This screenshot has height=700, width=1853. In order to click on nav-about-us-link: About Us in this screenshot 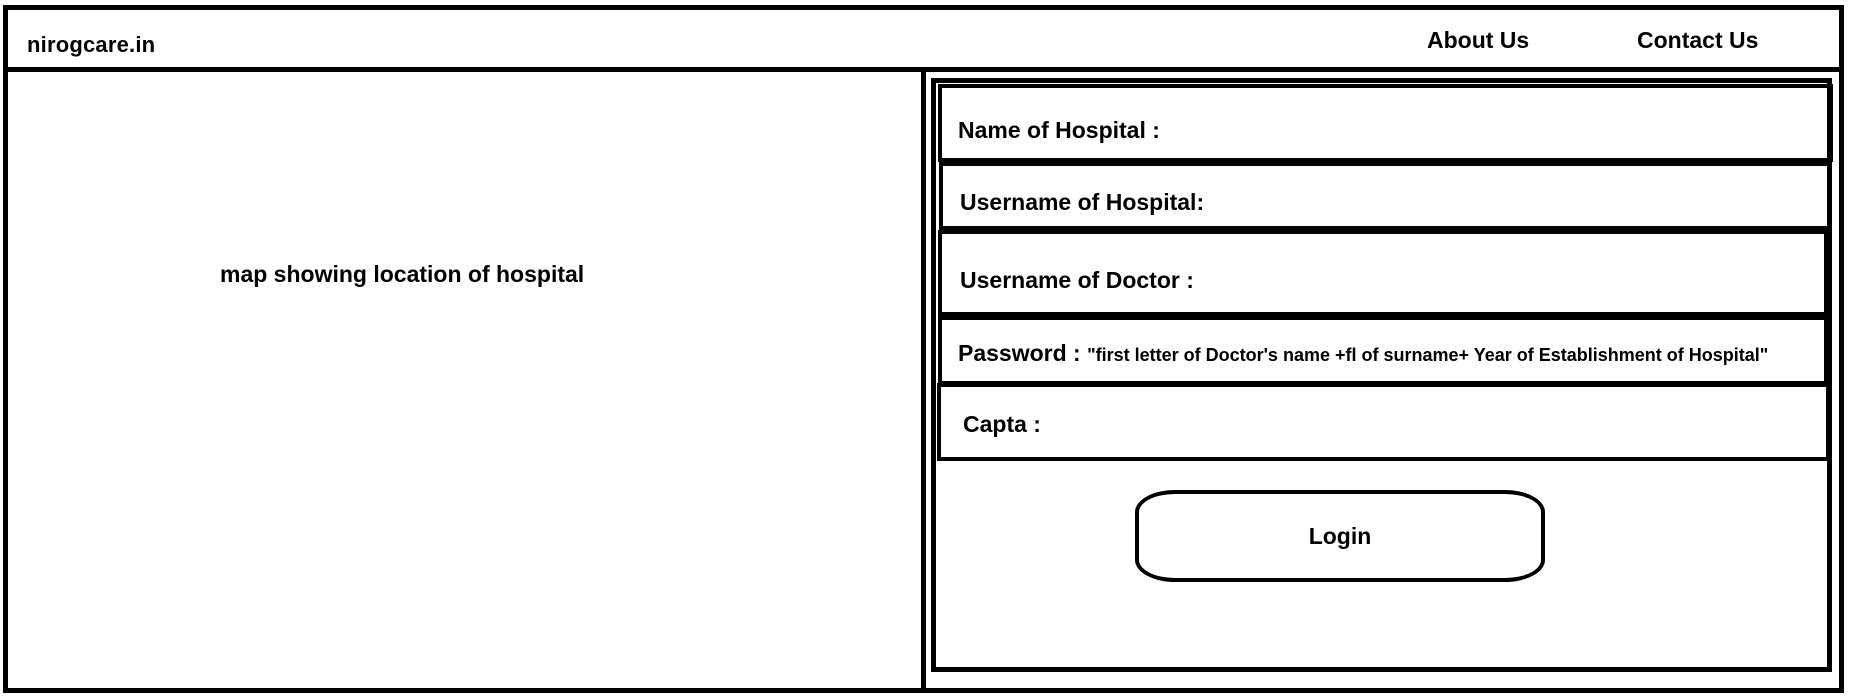, I will do `click(1478, 40)`.